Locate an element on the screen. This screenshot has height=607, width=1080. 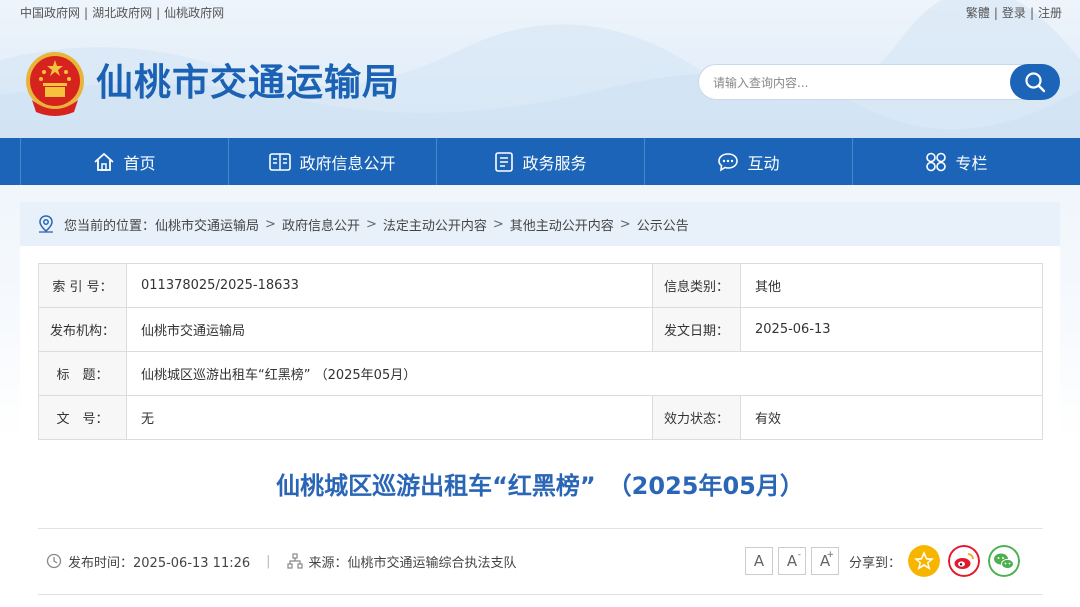
docno-value: 无 is located at coordinates (389, 417).